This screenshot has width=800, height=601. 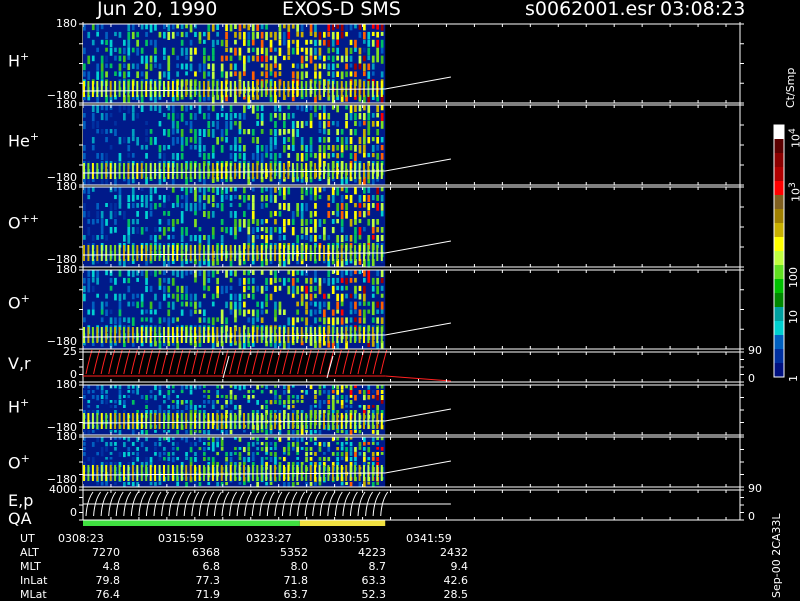 I want to click on colorbar-swatch, so click(x=779, y=356).